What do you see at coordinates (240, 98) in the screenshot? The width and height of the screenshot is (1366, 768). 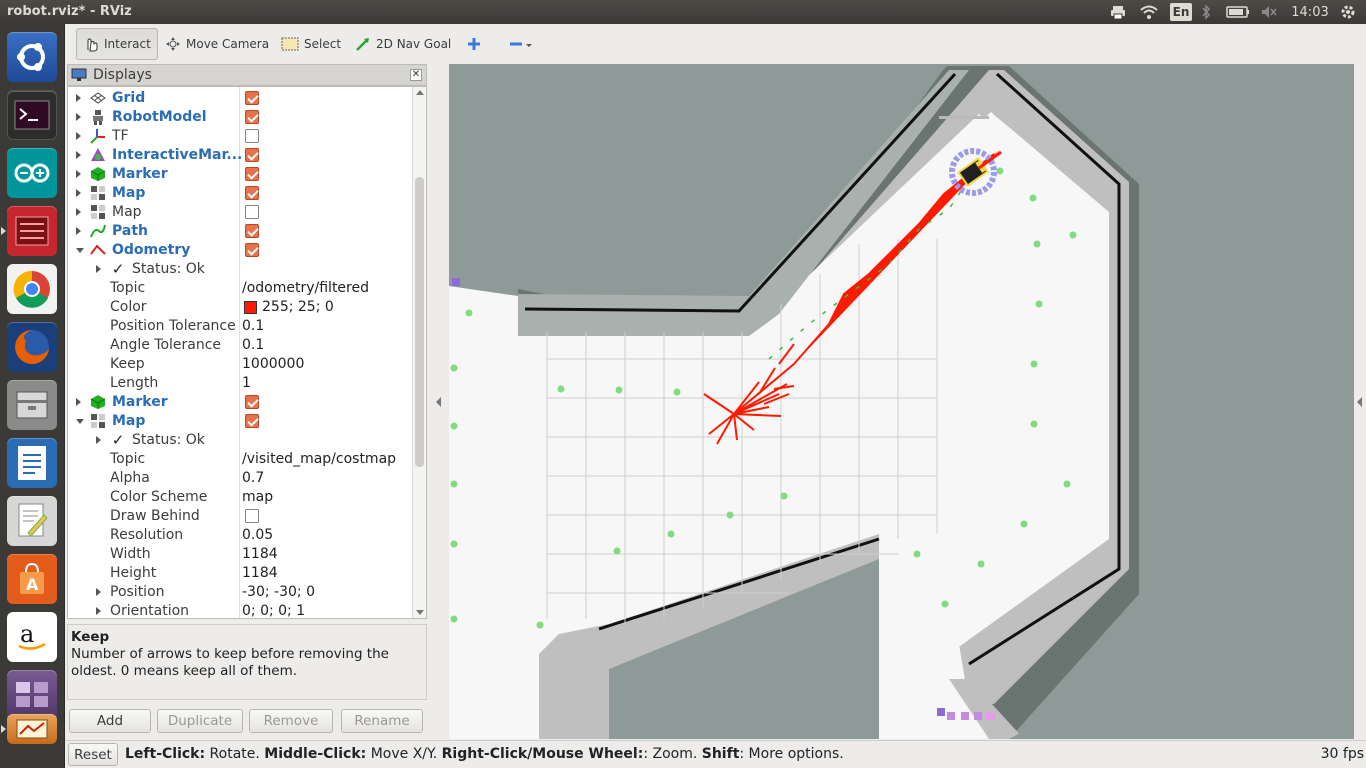 I see `display-row-grid: Grid` at bounding box center [240, 98].